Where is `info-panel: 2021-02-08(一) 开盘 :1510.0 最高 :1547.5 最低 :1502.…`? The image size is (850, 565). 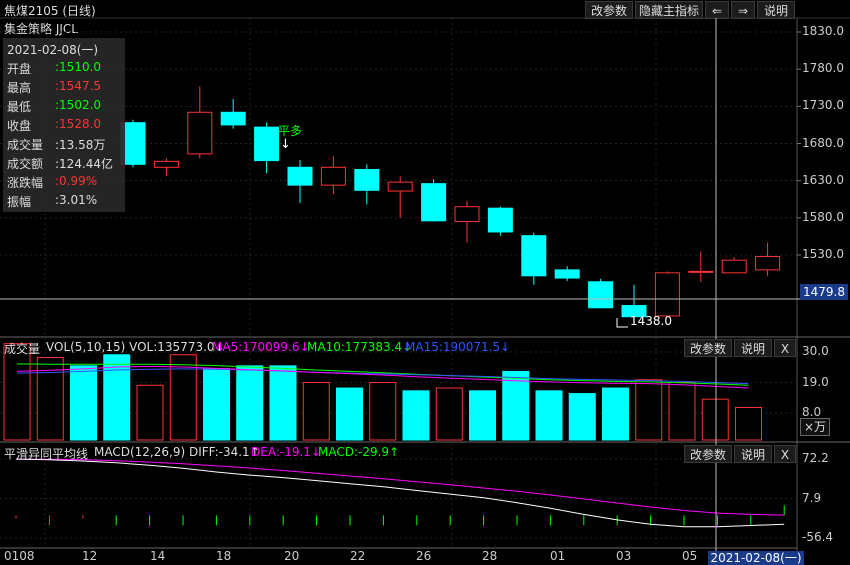
info-panel: 2021-02-08(一) 开盘 :1510.0 最高 :1547.5 最低 :1502.… is located at coordinates (64, 125).